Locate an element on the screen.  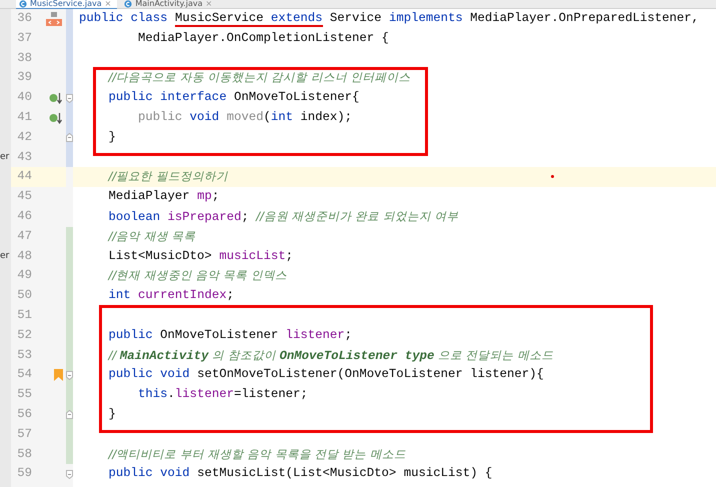
overrides-class-icon is located at coordinates (54, 19).